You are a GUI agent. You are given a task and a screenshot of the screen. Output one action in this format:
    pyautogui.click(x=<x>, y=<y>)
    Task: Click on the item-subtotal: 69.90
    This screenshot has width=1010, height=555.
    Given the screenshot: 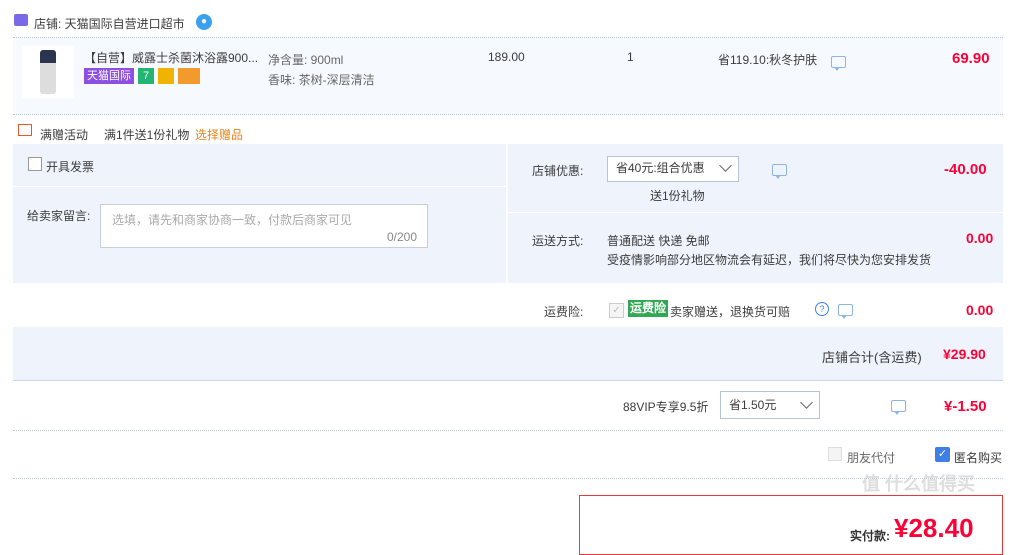 What is the action you would take?
    pyautogui.click(x=971, y=58)
    